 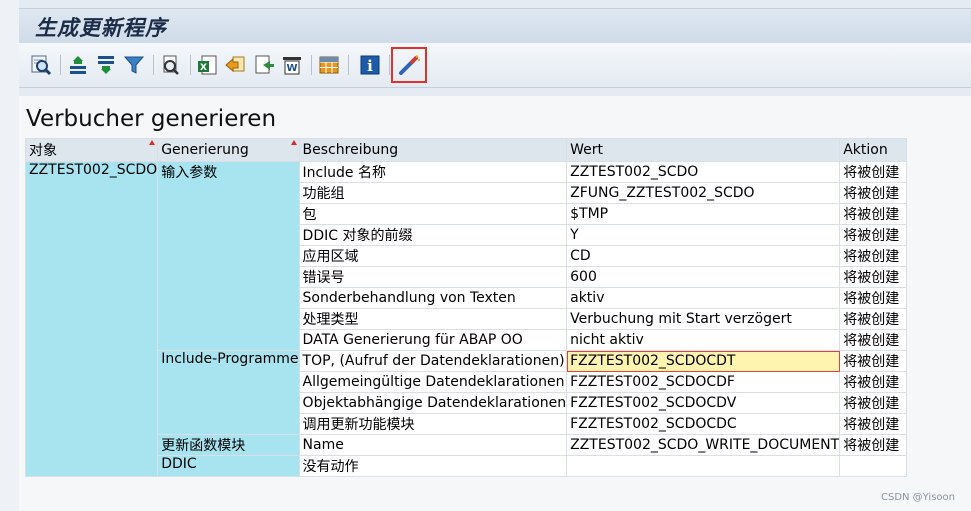 What do you see at coordinates (433, 172) in the screenshot?
I see `description-cell: Include 名称` at bounding box center [433, 172].